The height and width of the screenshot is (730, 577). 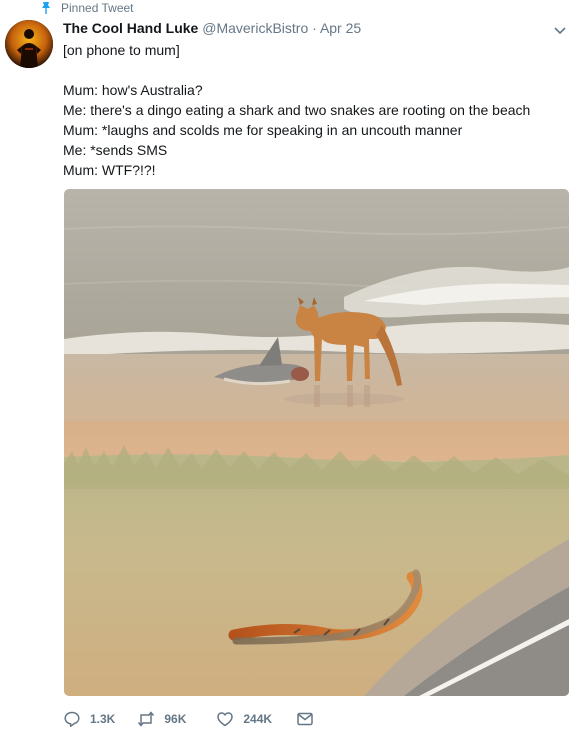 What do you see at coordinates (188, 719) in the screenshot?
I see `tweet-actions: 1.3K 96K 244K` at bounding box center [188, 719].